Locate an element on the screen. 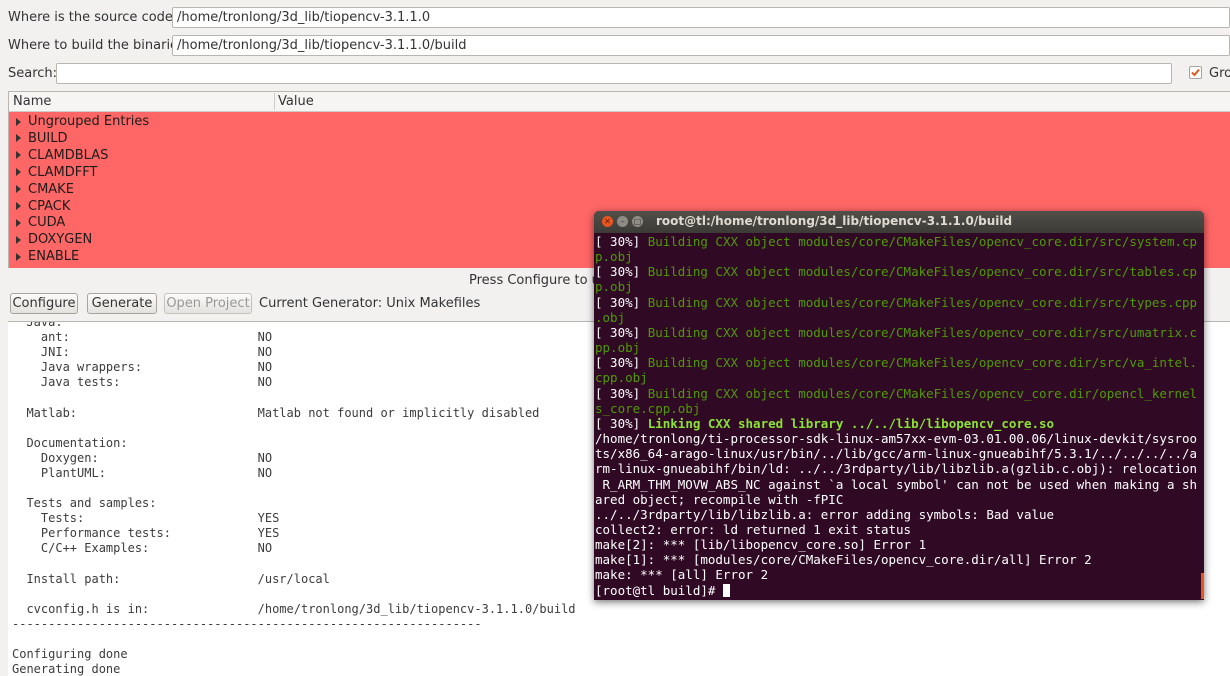 The image size is (1230, 676). table-row: CUDA is located at coordinates (37, 222).